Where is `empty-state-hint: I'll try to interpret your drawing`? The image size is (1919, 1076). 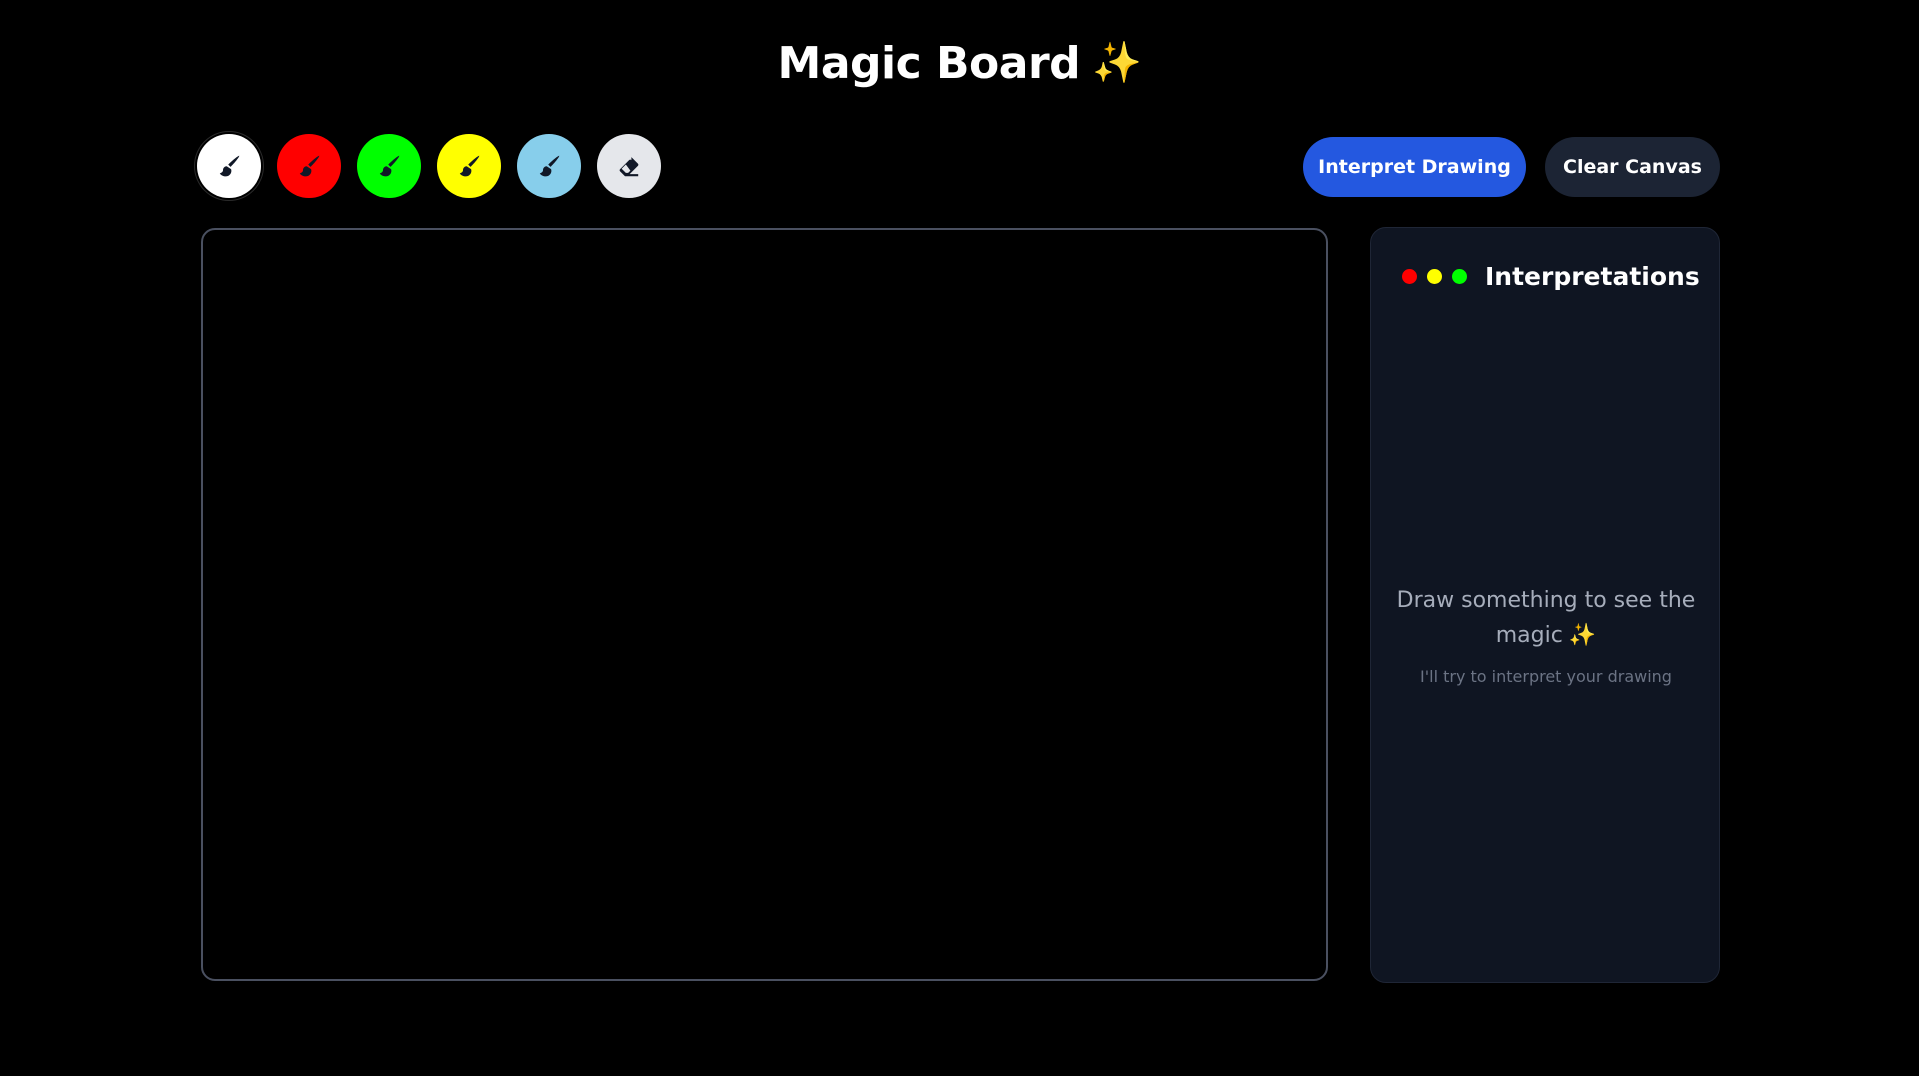 empty-state-hint: I'll try to interpret your drawing is located at coordinates (1546, 676).